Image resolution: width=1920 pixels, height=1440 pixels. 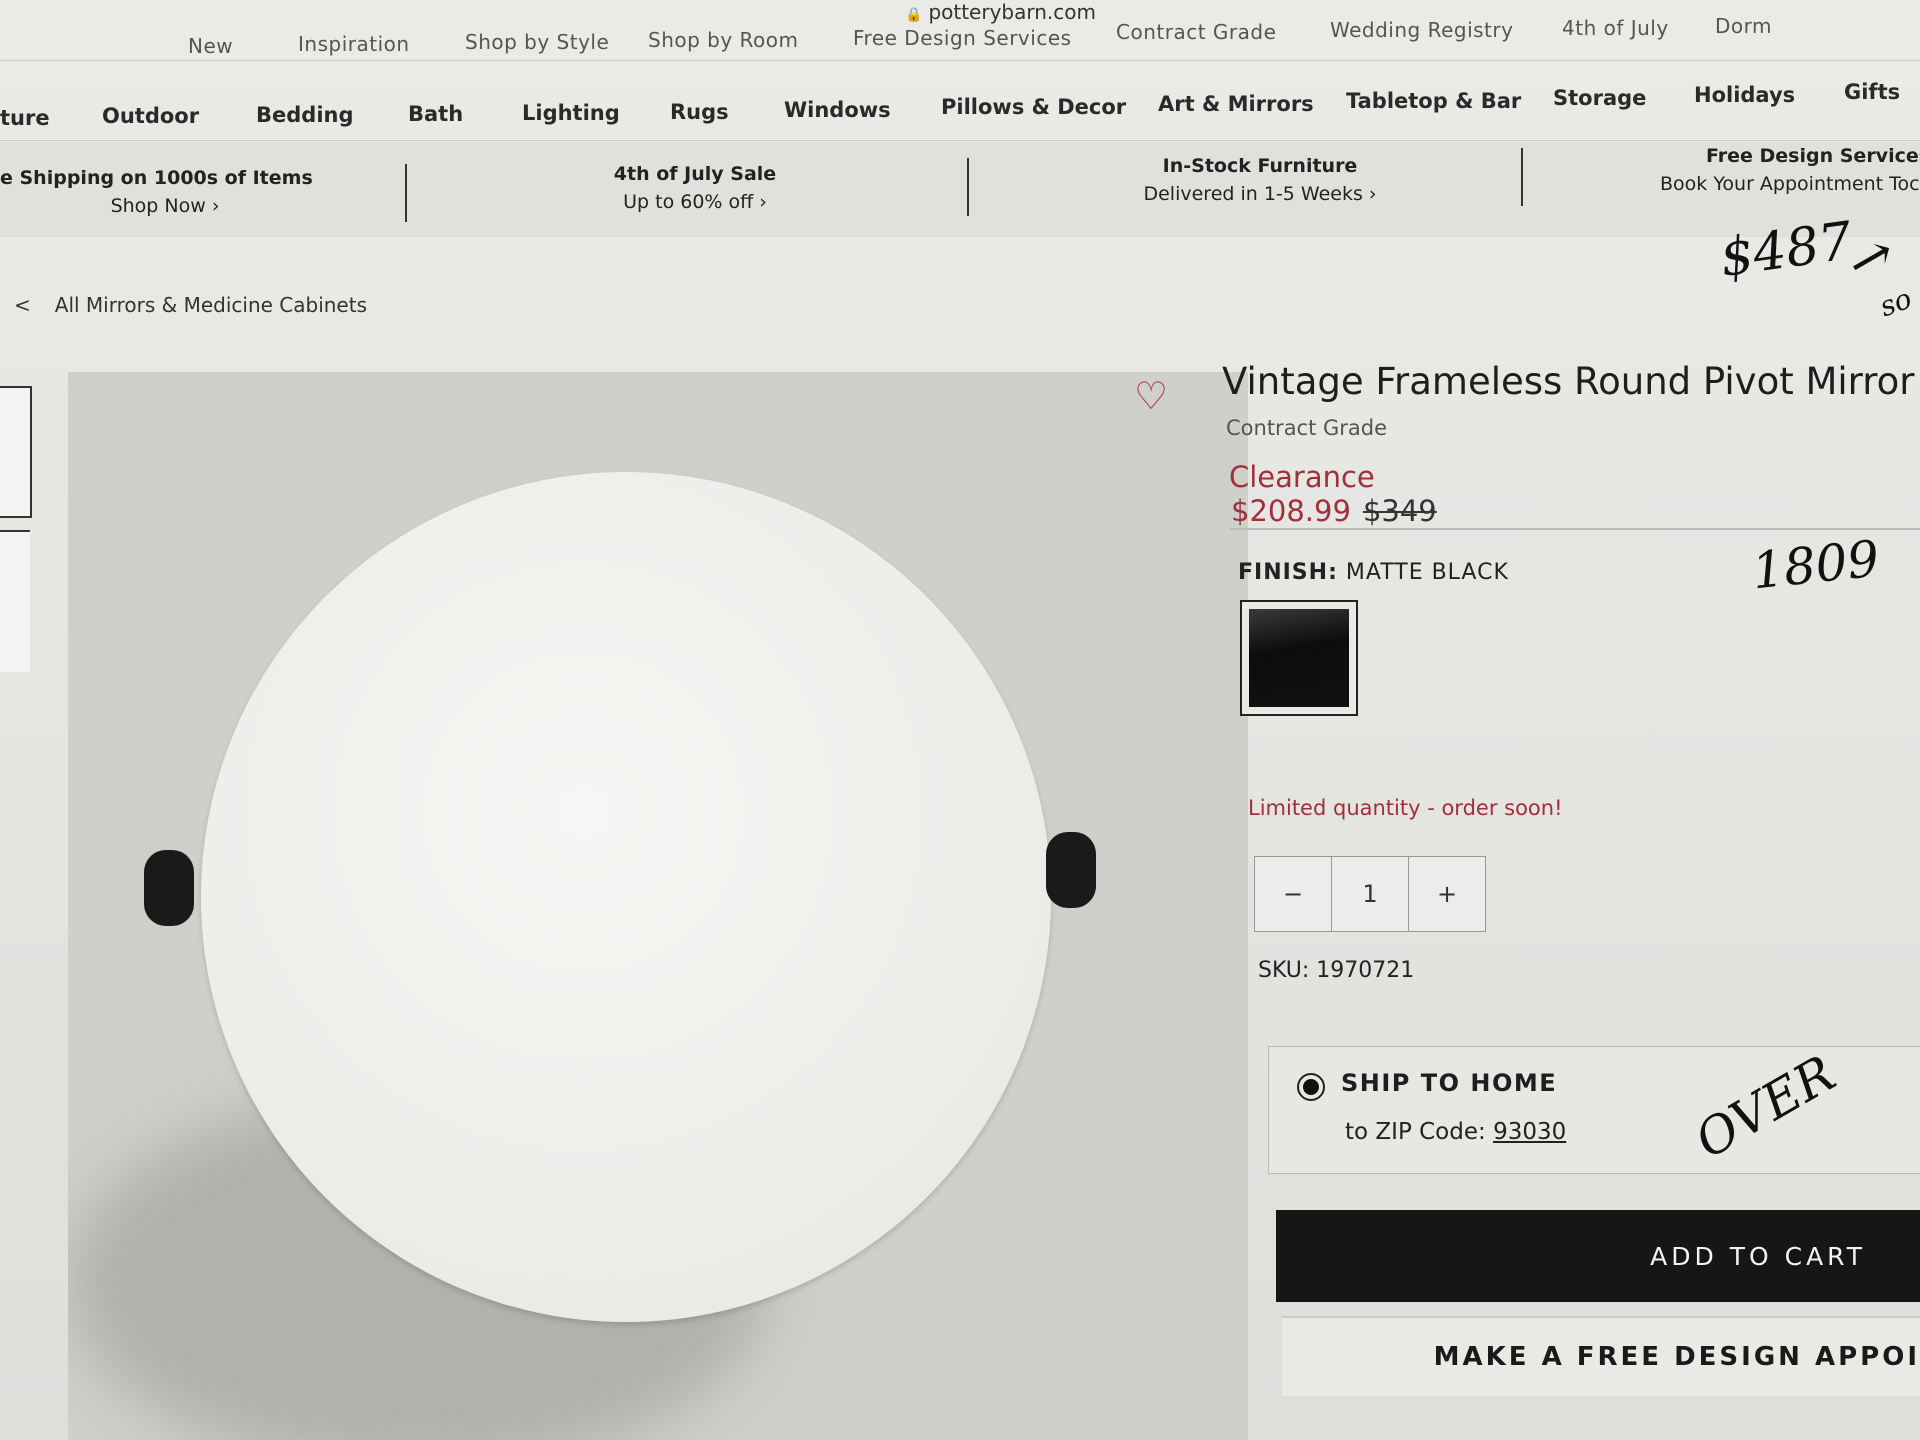 I want to click on top-nav-shop-by-room: Shop by Room, so click(x=723, y=40).